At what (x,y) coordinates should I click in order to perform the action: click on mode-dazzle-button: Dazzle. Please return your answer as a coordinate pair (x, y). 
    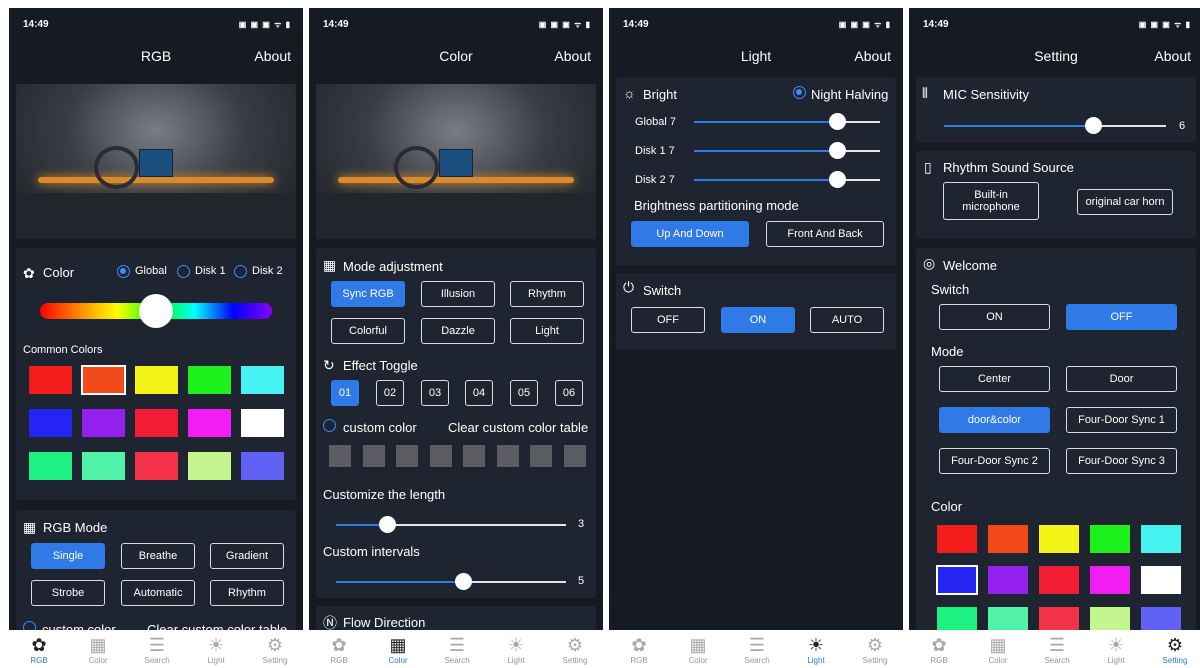
    Looking at the image, I should click on (458, 331).